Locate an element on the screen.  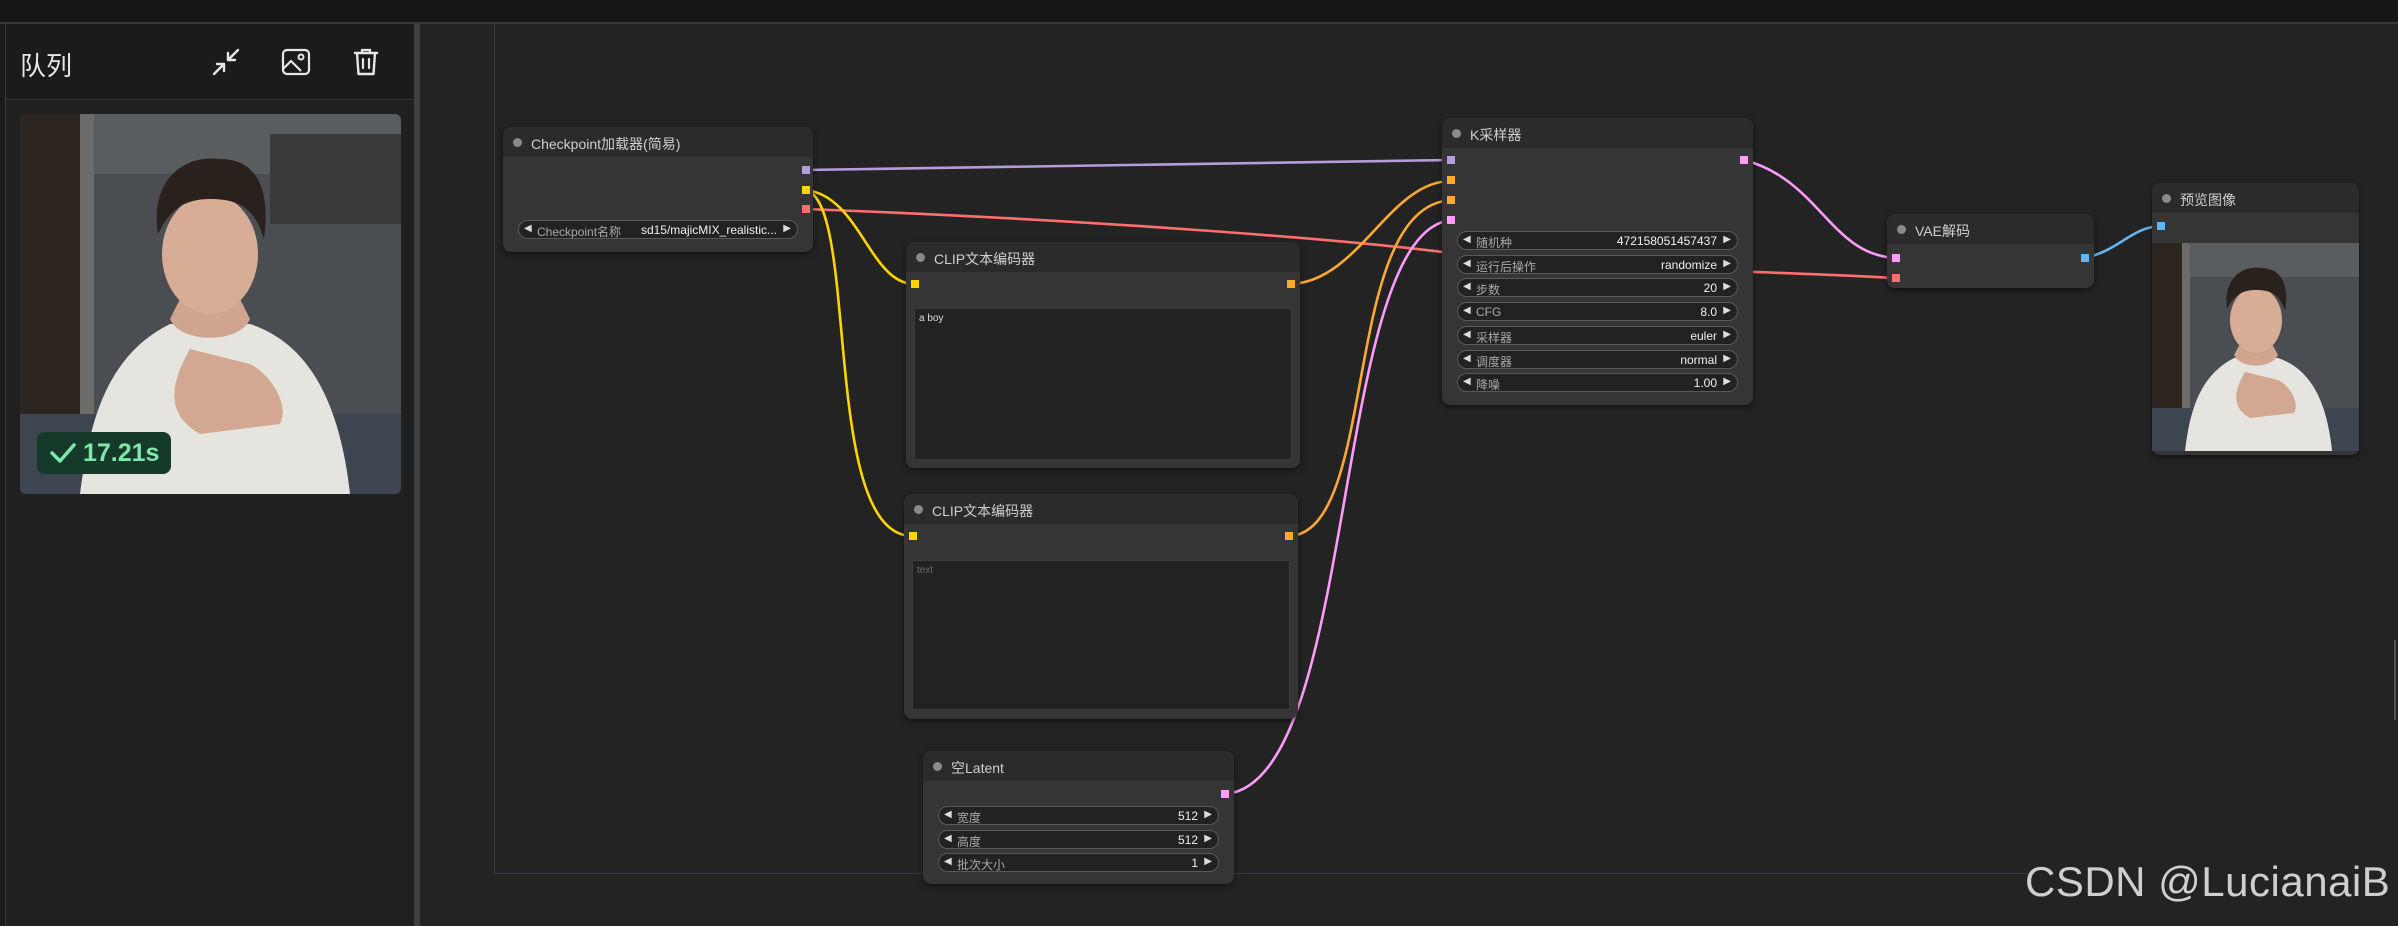
widget-label: Checkpoint名称 is located at coordinates (579, 232).